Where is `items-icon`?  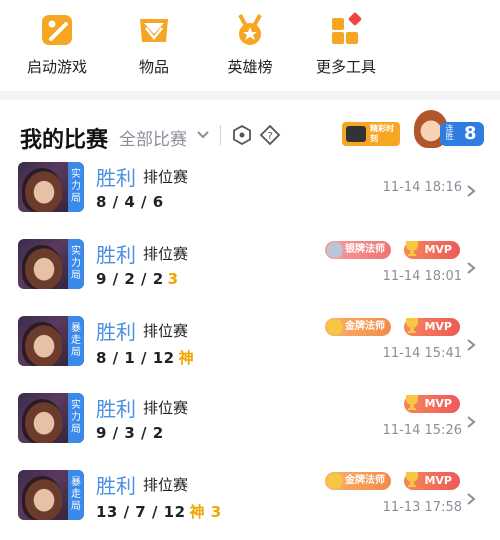 items-icon is located at coordinates (154, 30).